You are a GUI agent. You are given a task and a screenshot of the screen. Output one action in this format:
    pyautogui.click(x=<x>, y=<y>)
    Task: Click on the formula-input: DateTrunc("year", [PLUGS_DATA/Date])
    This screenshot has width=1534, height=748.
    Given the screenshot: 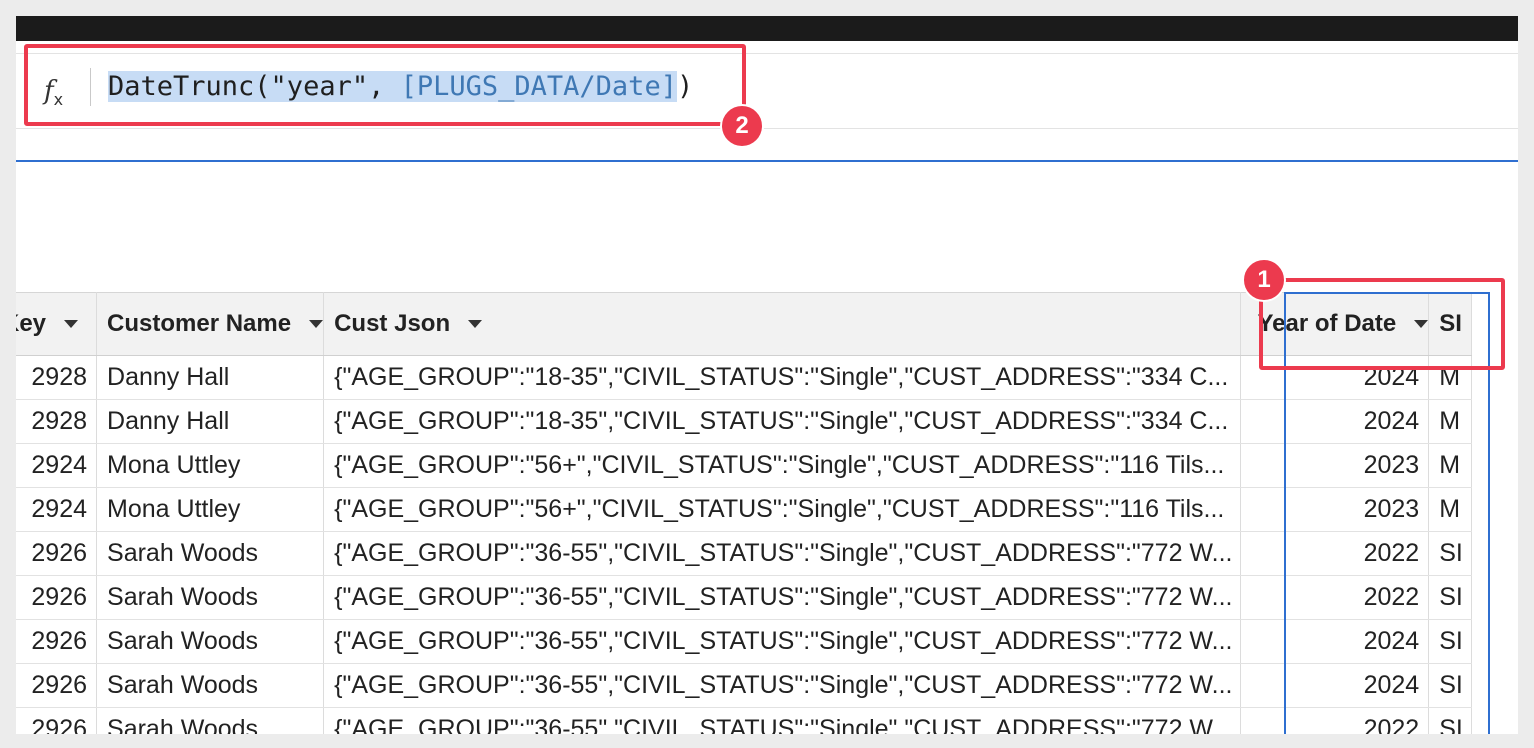 What is the action you would take?
    pyautogui.click(x=400, y=87)
    